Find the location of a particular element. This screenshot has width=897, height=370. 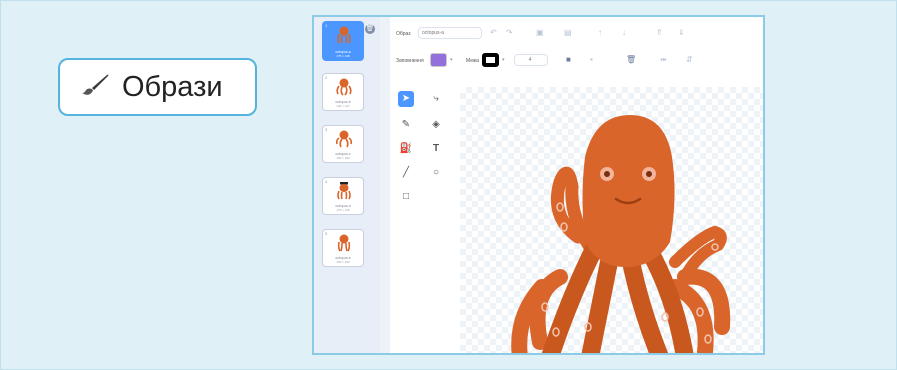

forward-icon: ↑ is located at coordinates (600, 33).